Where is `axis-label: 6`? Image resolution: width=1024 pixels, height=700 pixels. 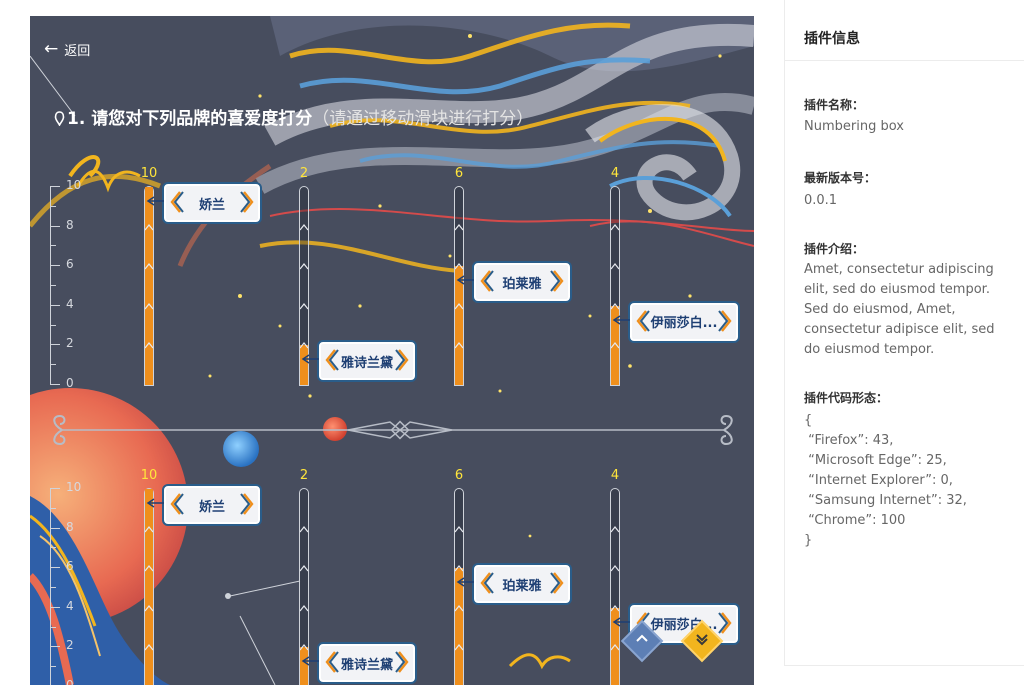 axis-label: 6 is located at coordinates (70, 264).